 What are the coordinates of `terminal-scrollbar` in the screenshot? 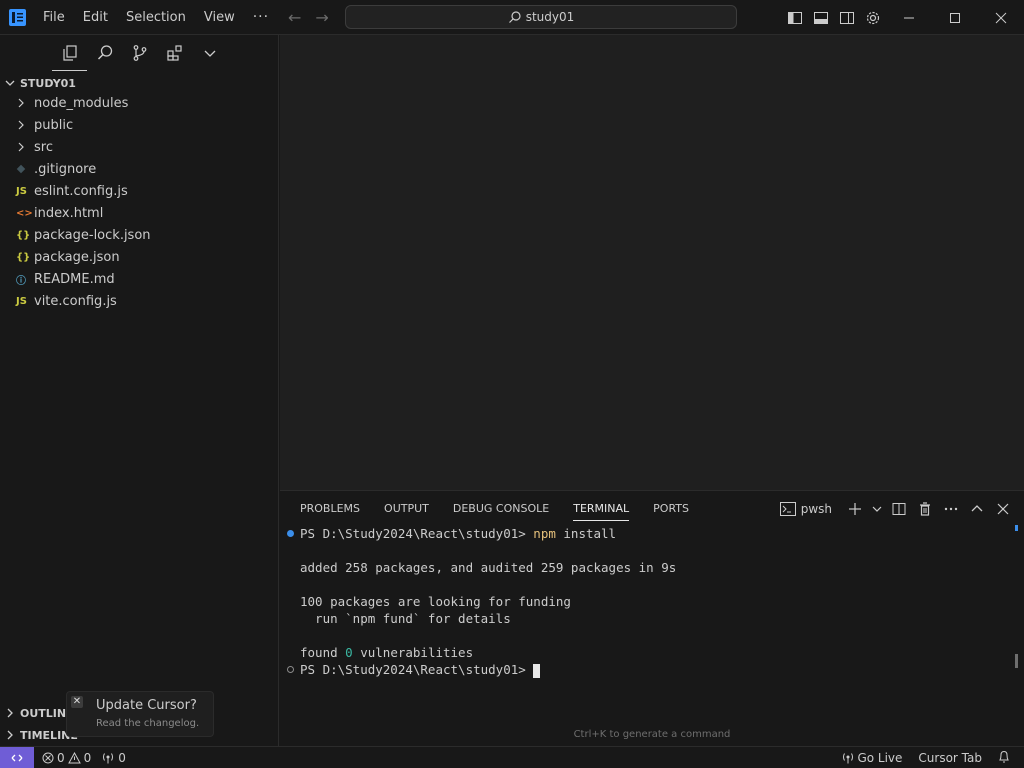 It's located at (1016, 661).